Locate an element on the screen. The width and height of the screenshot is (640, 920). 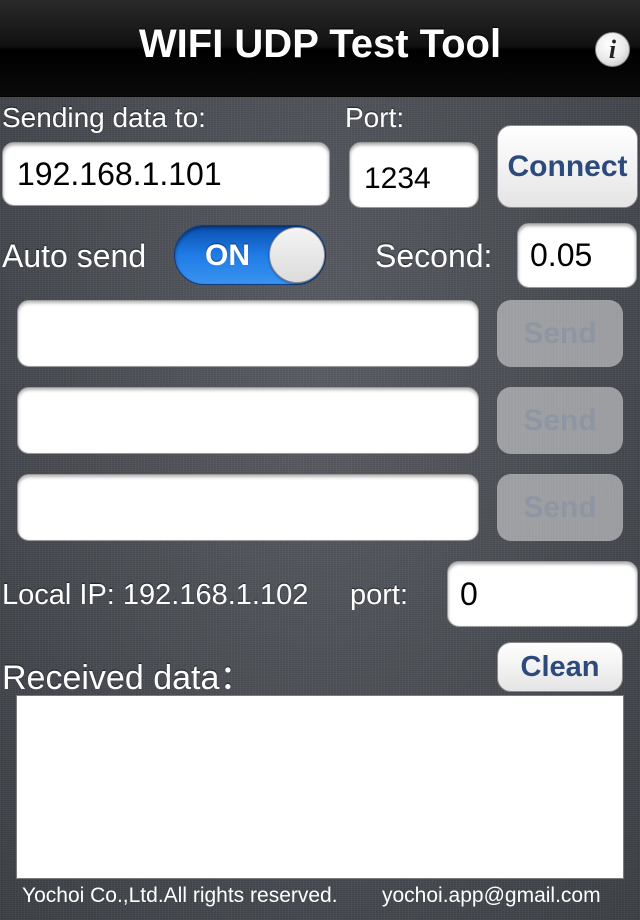
info-icon: i is located at coordinates (612, 49).